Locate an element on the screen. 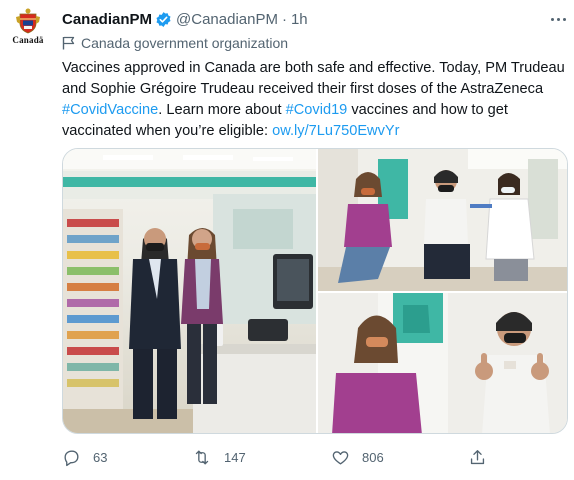 The image size is (574, 480). more-options-icon is located at coordinates (558, 19).